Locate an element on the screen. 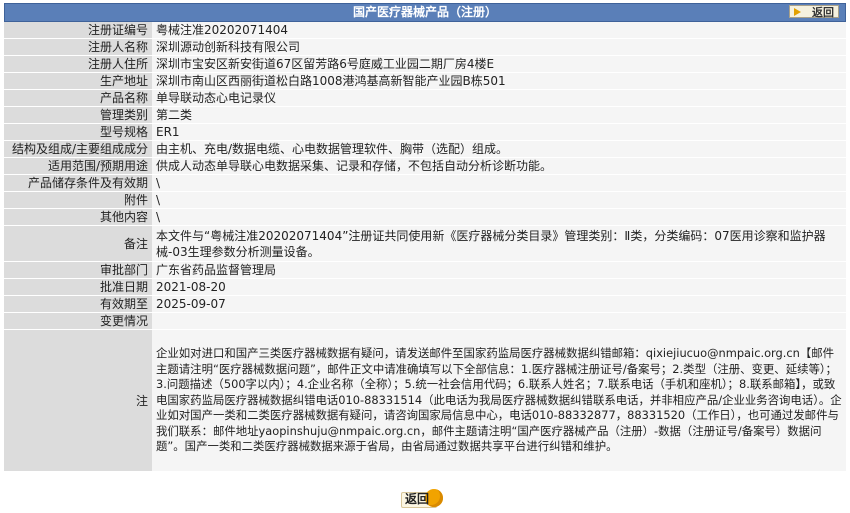 Image resolution: width=850 pixels, height=513 pixels. table-row: 型号规格 ER1 is located at coordinates (425, 132).